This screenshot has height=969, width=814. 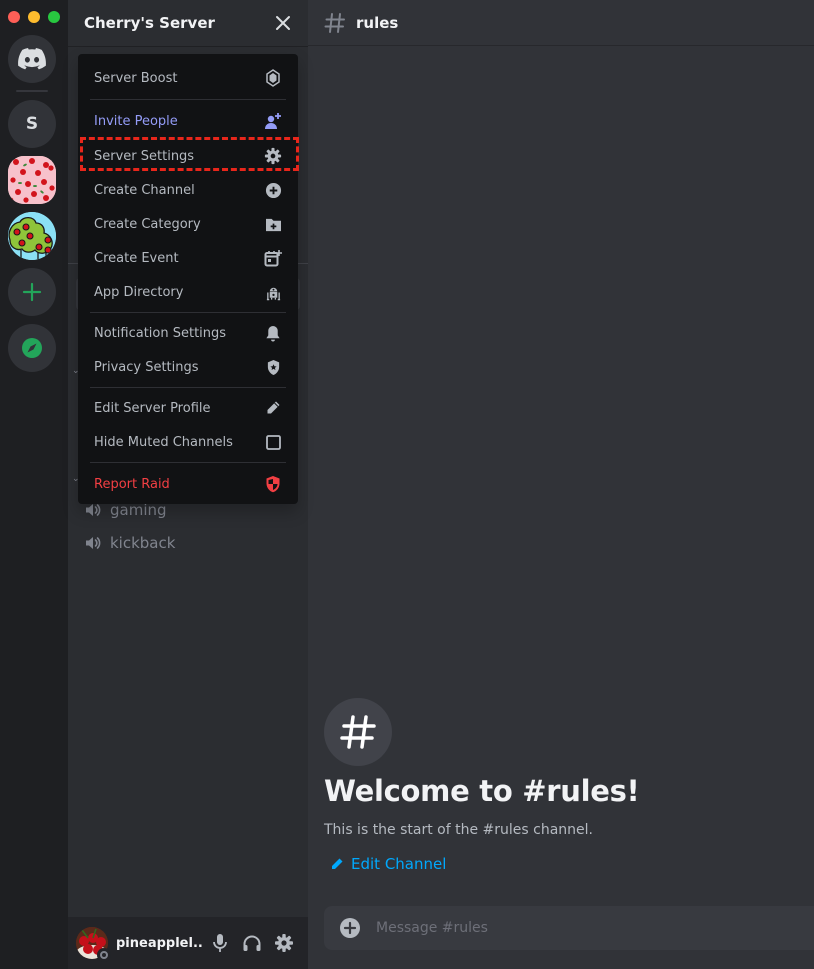 I want to click on menu-item-privacy-settings: Privacy Settings, so click(x=188, y=367).